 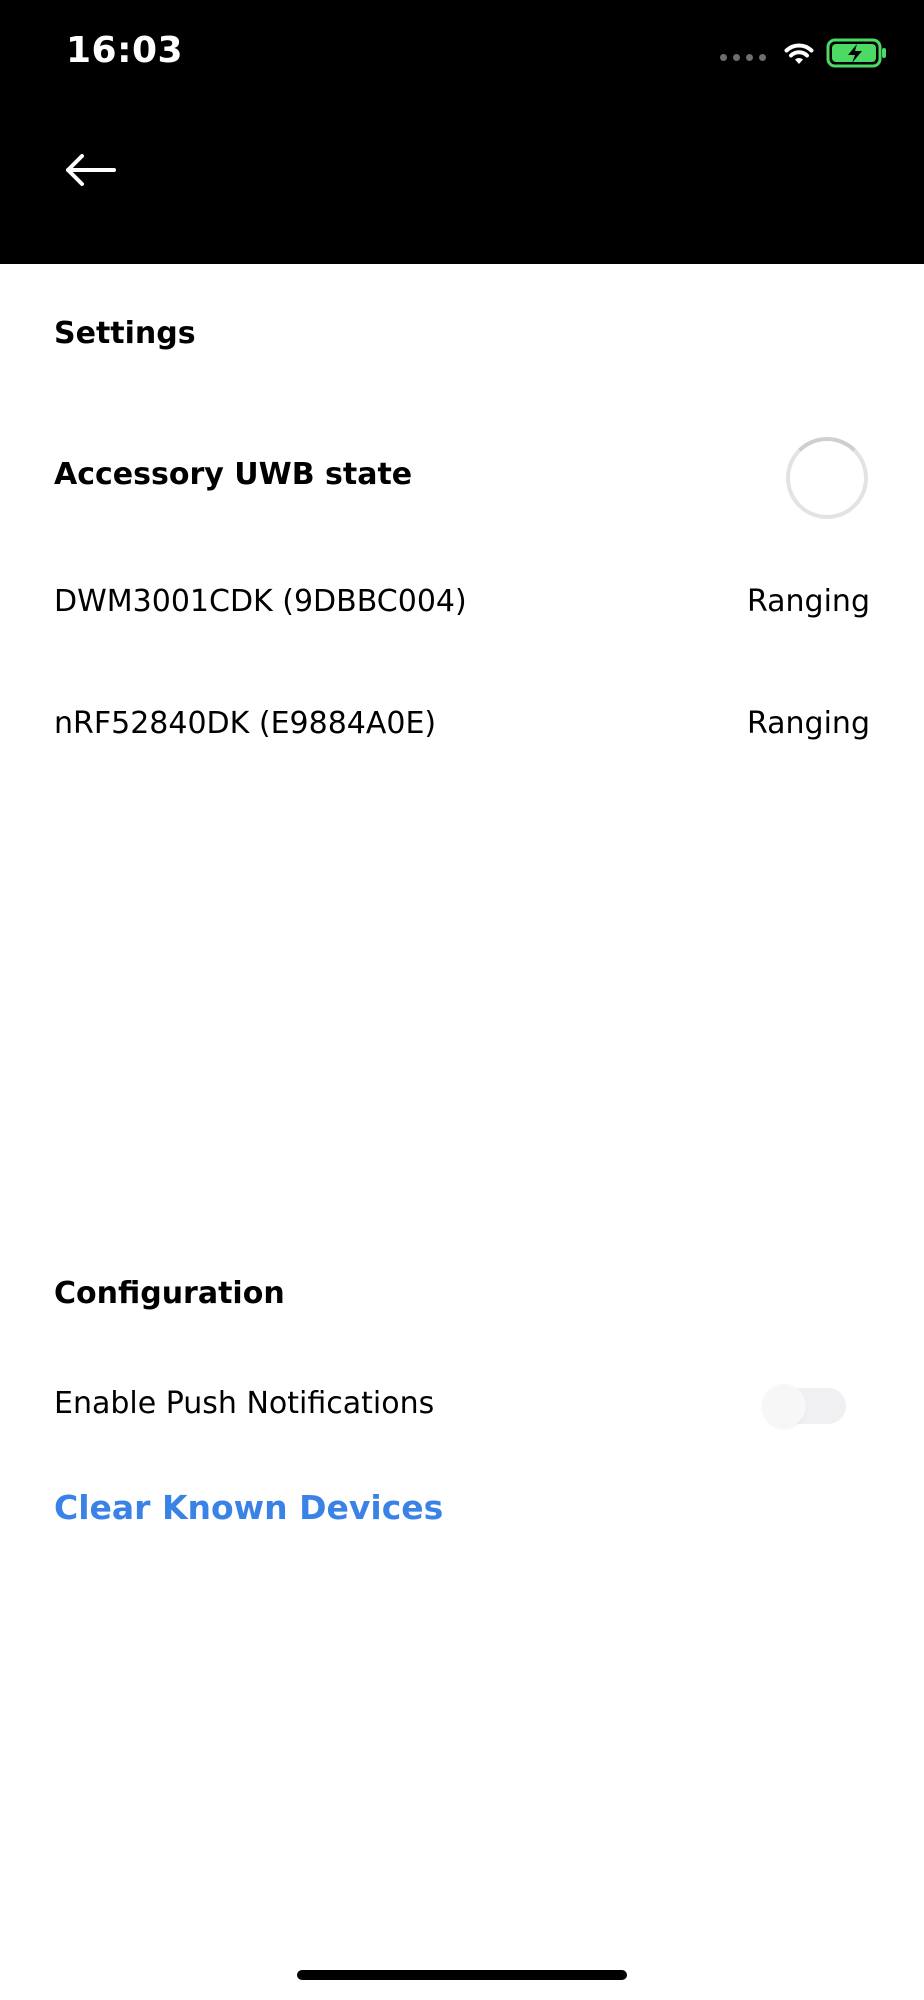 I want to click on toggle-knob, so click(x=784, y=1406).